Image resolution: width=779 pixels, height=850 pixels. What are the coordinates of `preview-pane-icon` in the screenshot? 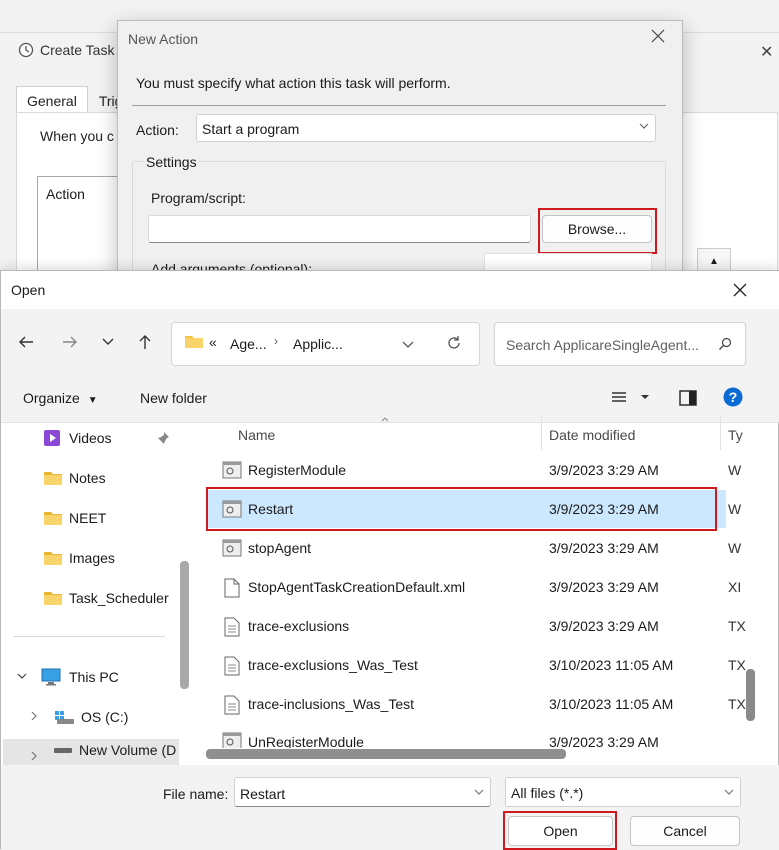 It's located at (688, 398).